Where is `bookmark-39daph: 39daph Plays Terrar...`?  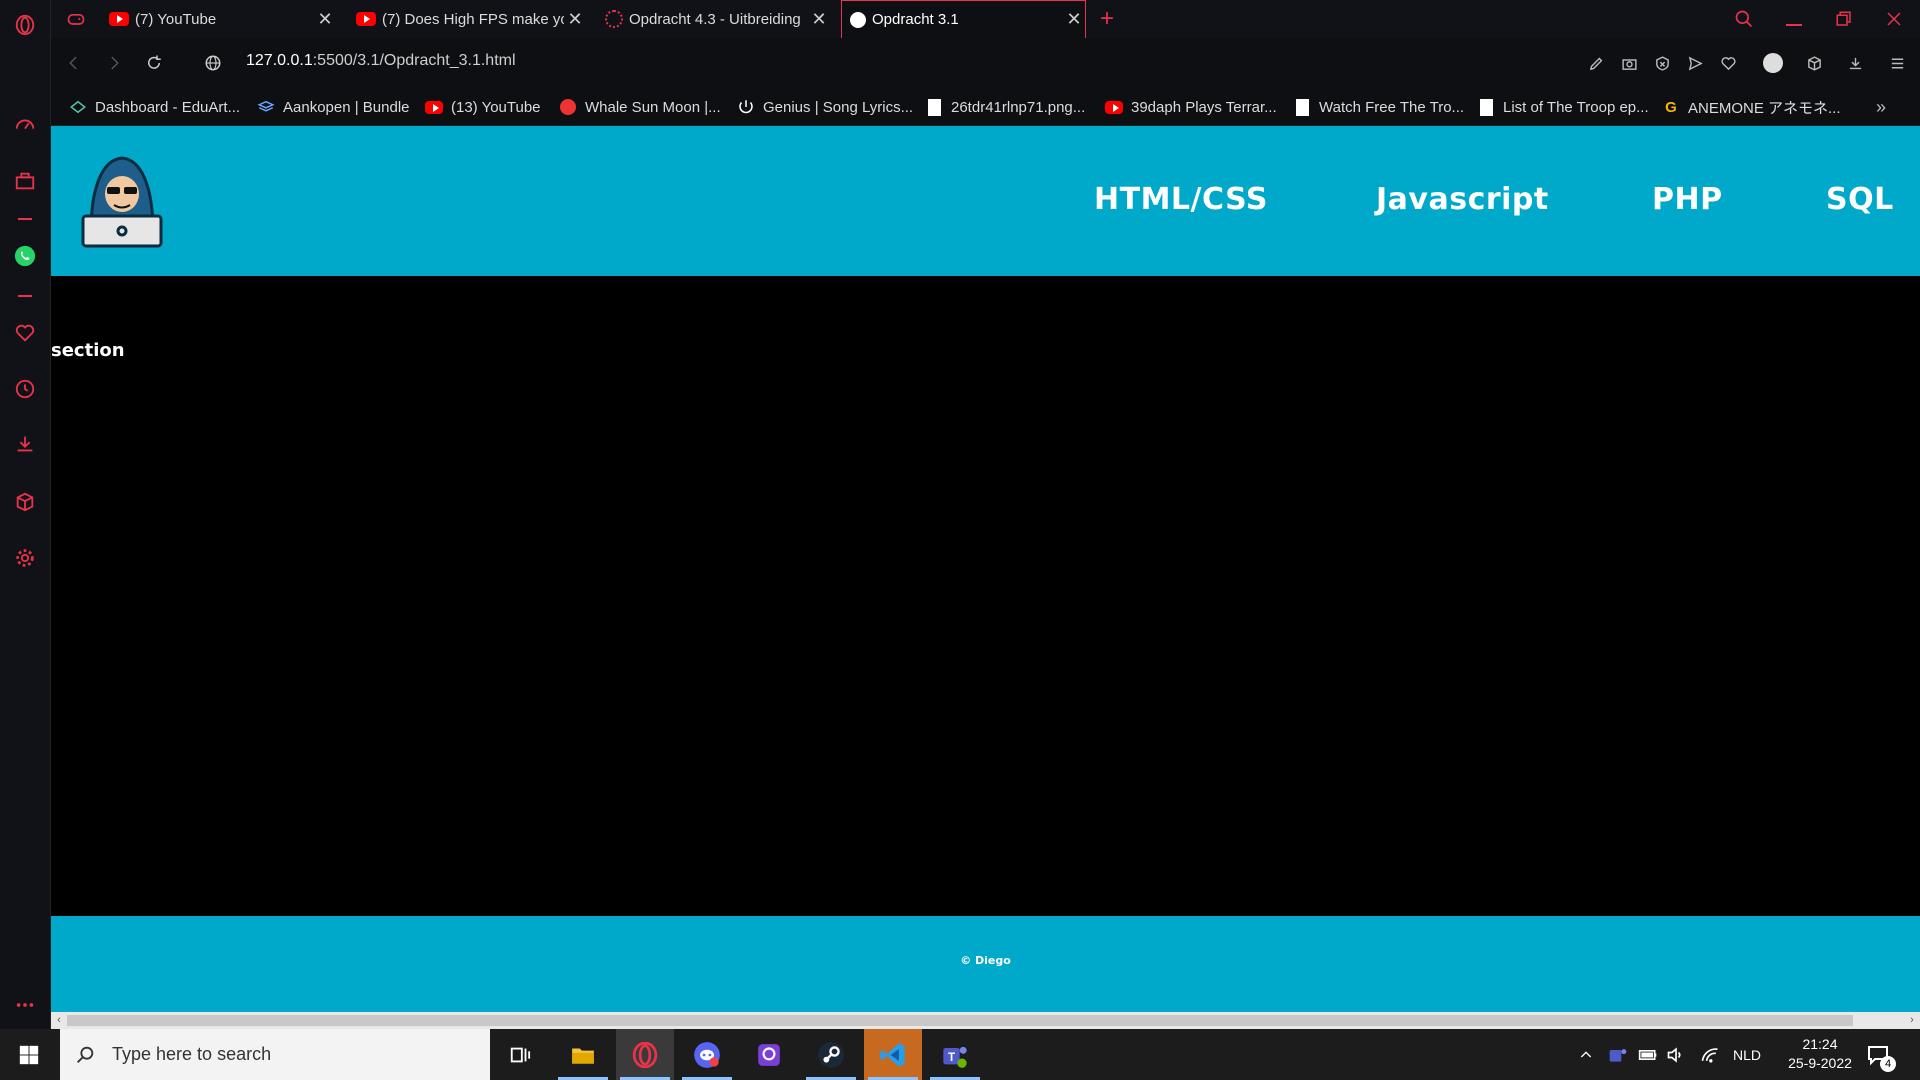
bookmark-39daph: 39daph Plays Terrar... is located at coordinates (1191, 107).